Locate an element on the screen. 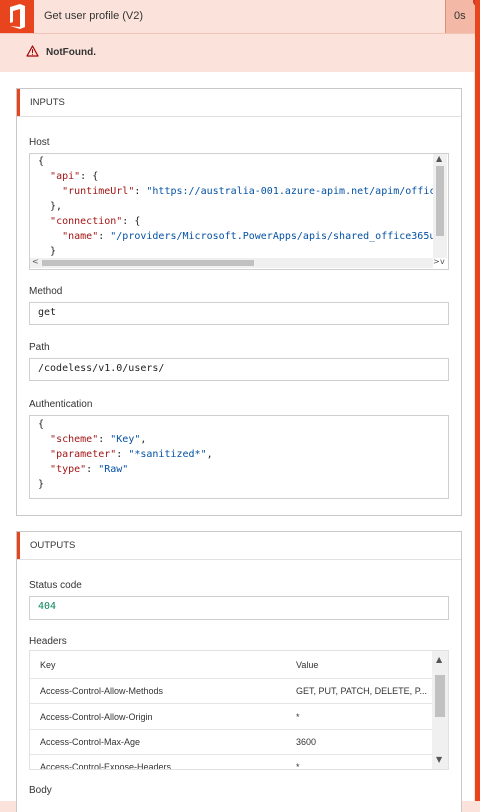 This screenshot has height=812, width=480. header-key: Access-Control-Allow-Origin is located at coordinates (96, 717).